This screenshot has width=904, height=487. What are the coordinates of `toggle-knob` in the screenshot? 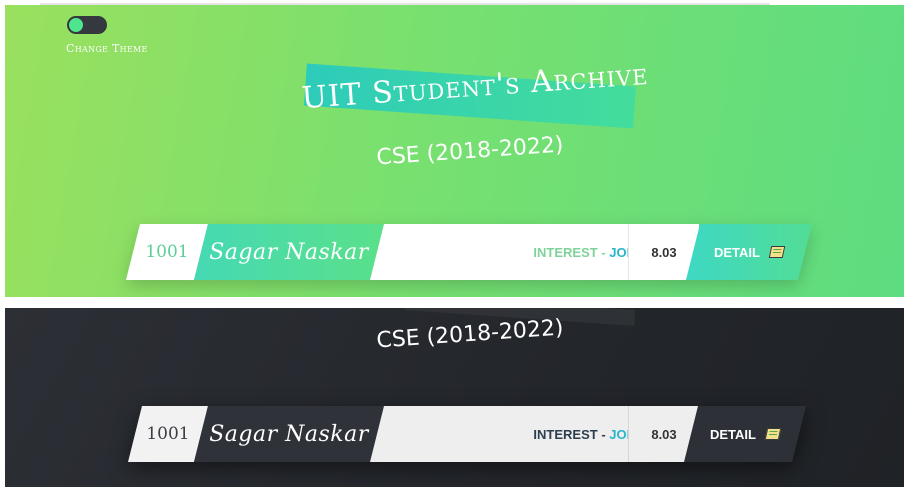 It's located at (76, 25).